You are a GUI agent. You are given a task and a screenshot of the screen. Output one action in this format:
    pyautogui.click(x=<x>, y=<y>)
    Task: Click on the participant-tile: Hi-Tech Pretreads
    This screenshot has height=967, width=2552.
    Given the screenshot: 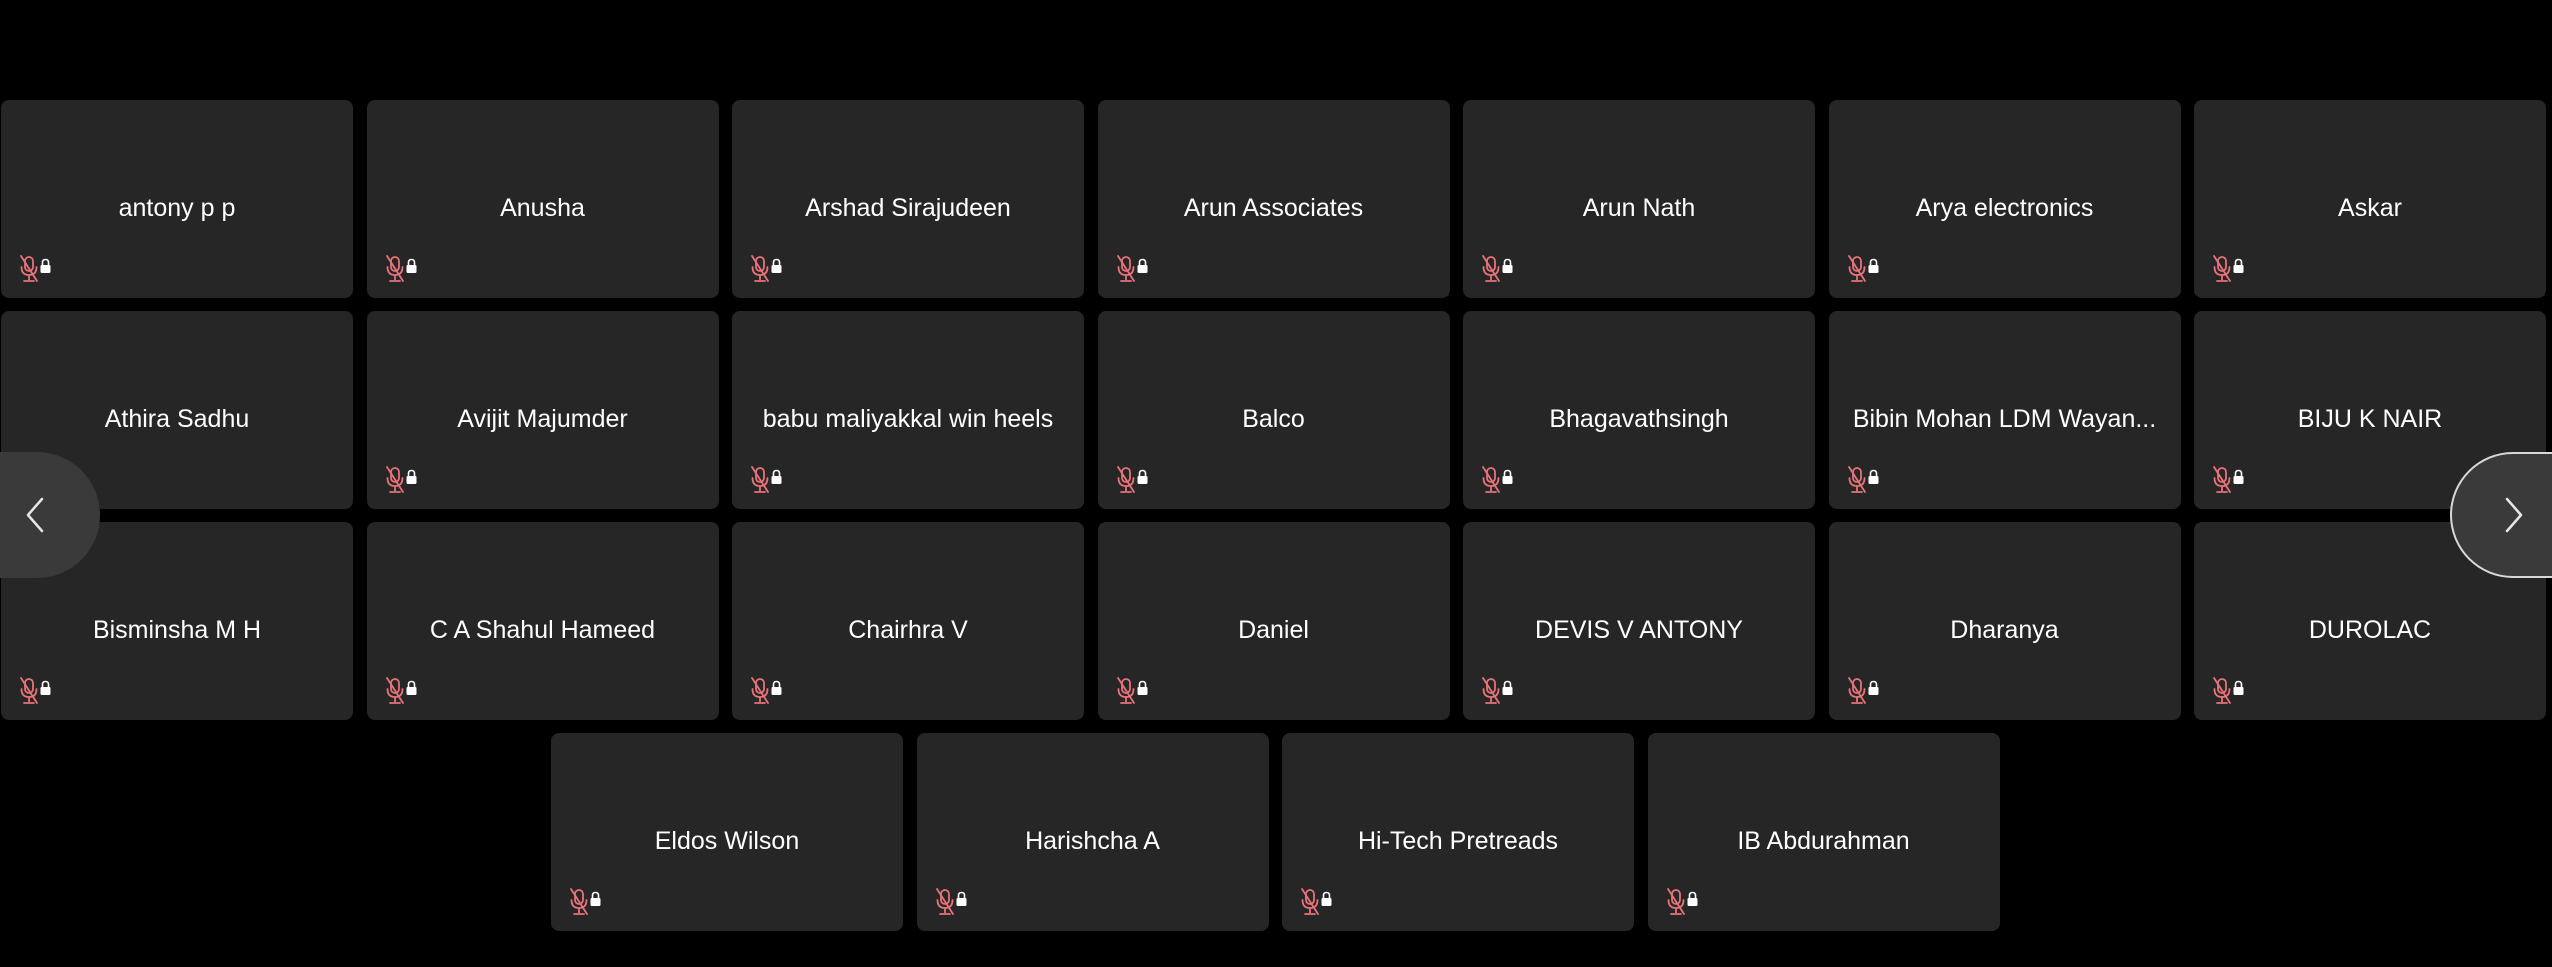 What is the action you would take?
    pyautogui.click(x=1458, y=832)
    